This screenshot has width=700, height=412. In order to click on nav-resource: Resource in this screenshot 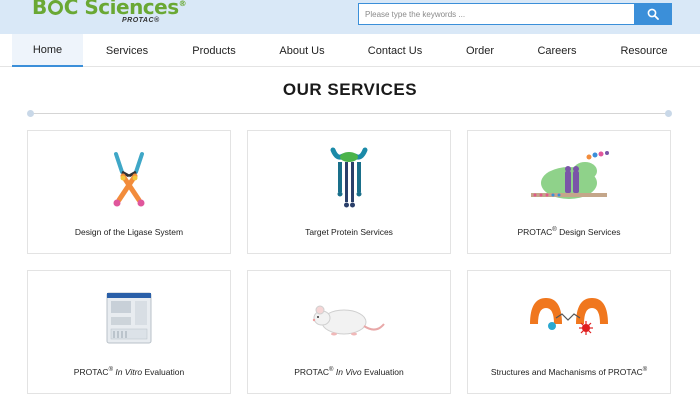, I will do `click(644, 50)`.